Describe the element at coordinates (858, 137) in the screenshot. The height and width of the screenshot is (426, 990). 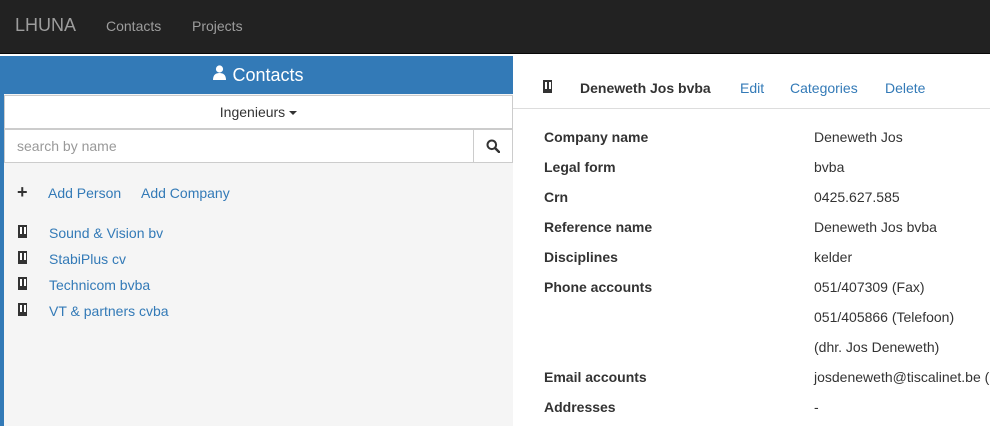
I see `field-value-company-name: Deneweth Jos` at that location.